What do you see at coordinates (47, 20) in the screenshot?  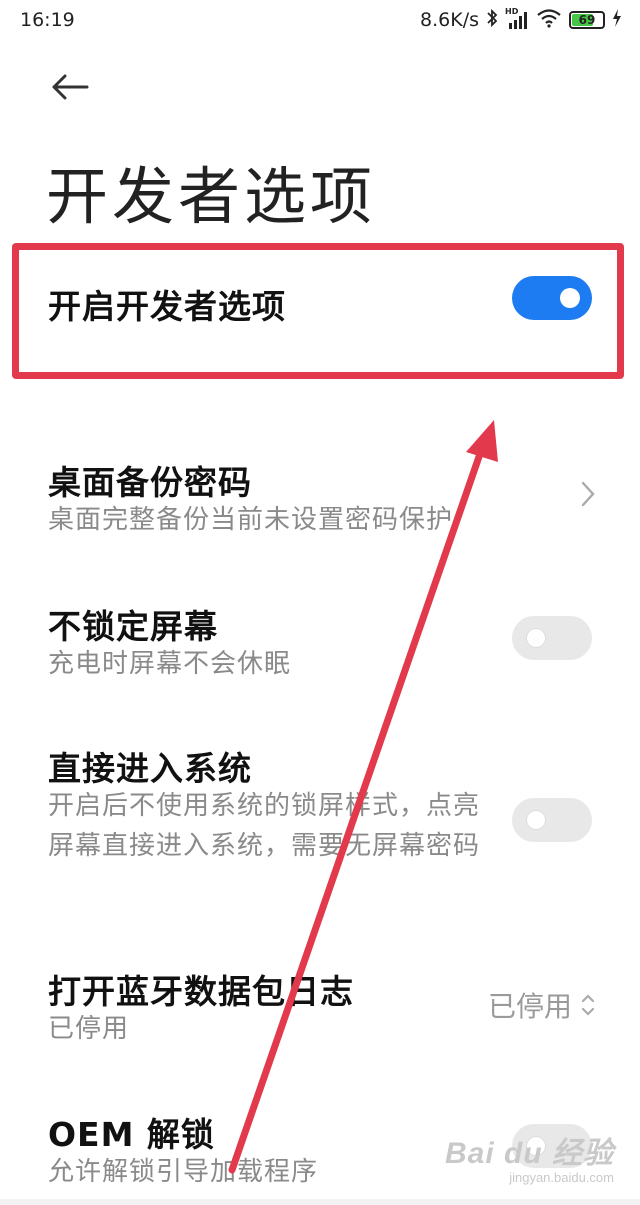 I see `status-time: 16:19` at bounding box center [47, 20].